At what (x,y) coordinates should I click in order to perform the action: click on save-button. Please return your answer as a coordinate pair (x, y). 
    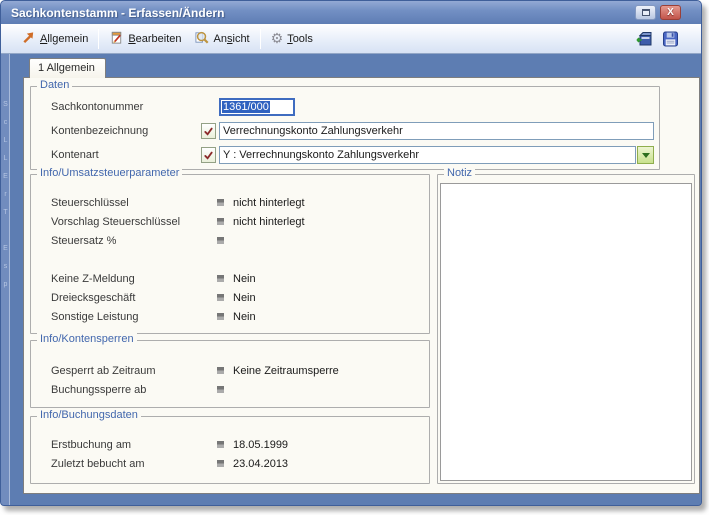
    Looking at the image, I should click on (670, 39).